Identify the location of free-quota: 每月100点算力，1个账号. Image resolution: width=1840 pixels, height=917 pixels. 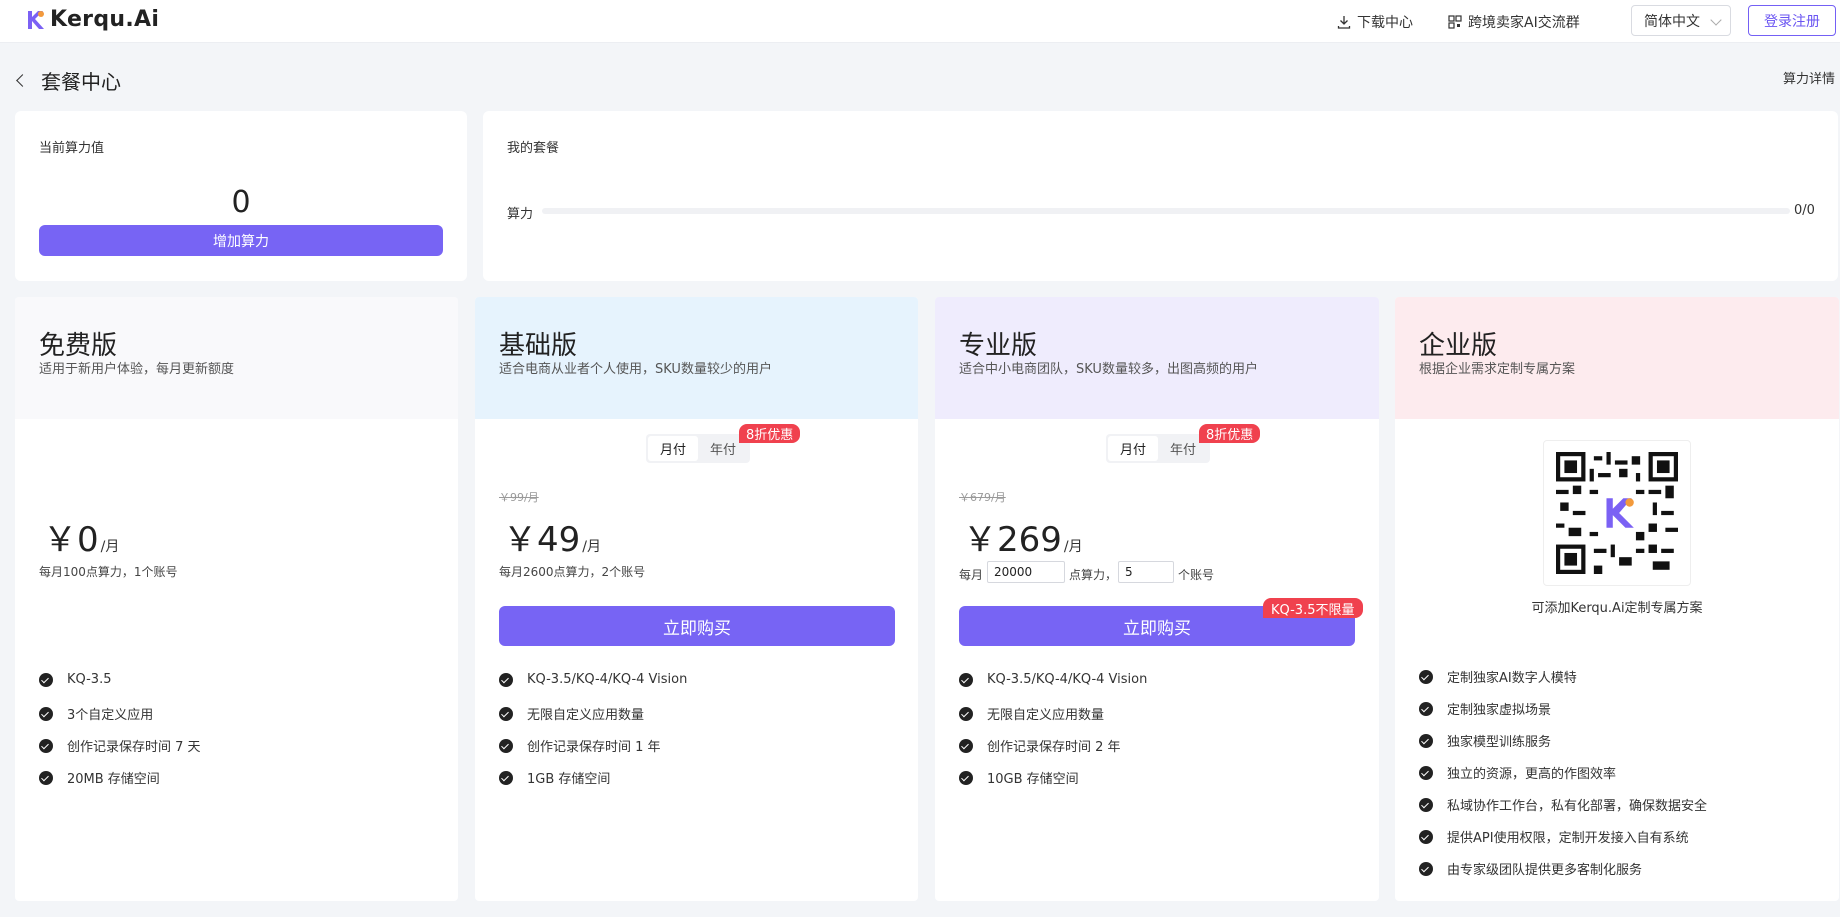
(108, 572).